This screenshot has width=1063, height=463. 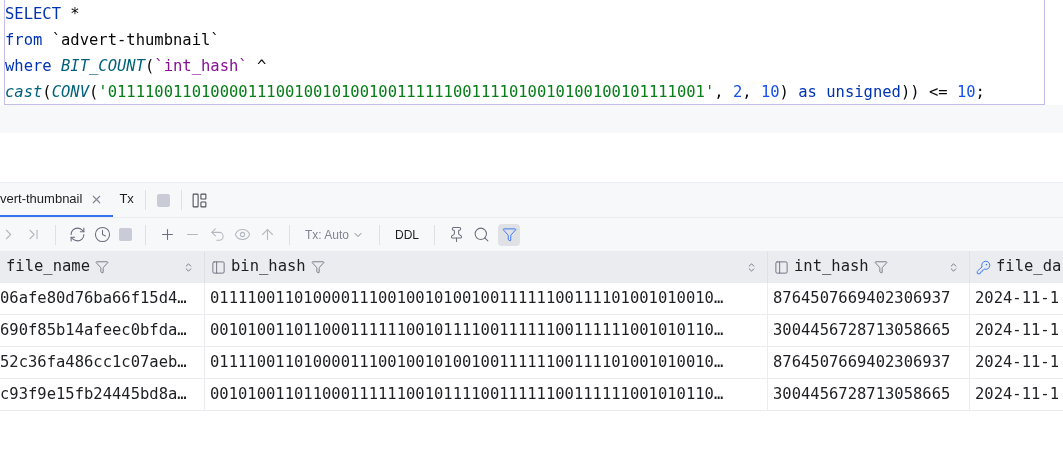 What do you see at coordinates (77, 234) in the screenshot?
I see `refresh-icon` at bounding box center [77, 234].